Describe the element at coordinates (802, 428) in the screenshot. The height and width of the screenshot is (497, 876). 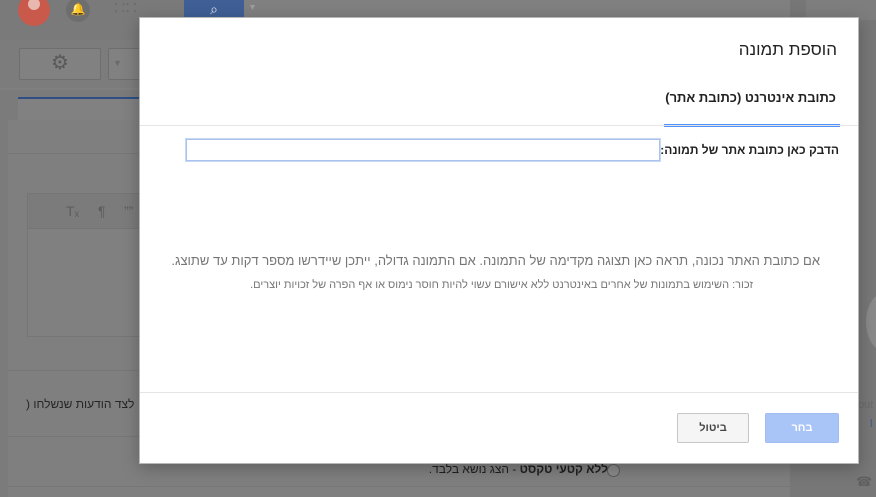
I see `select-button: בחר` at that location.